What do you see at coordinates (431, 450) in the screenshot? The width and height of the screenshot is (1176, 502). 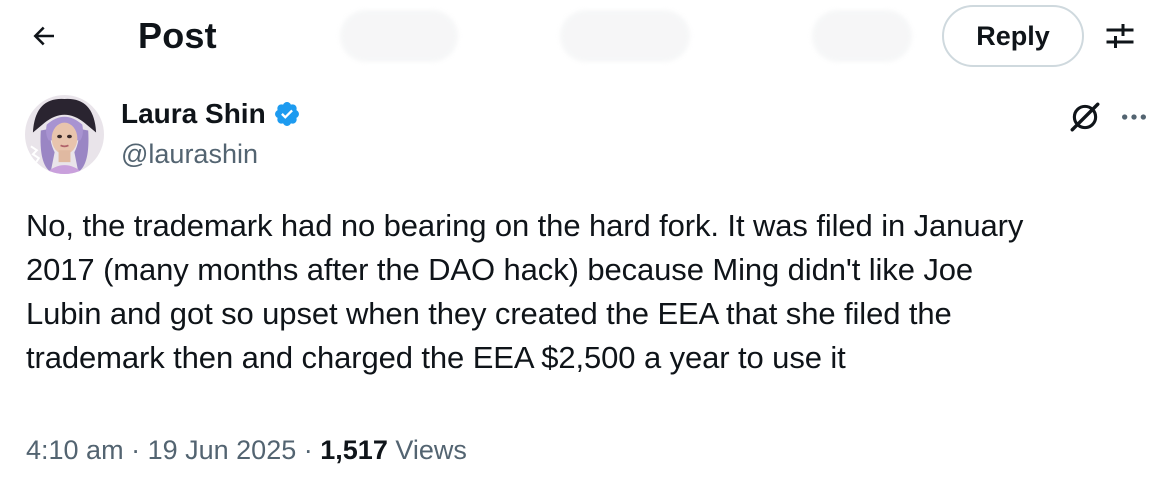 I see `views-label: Views` at bounding box center [431, 450].